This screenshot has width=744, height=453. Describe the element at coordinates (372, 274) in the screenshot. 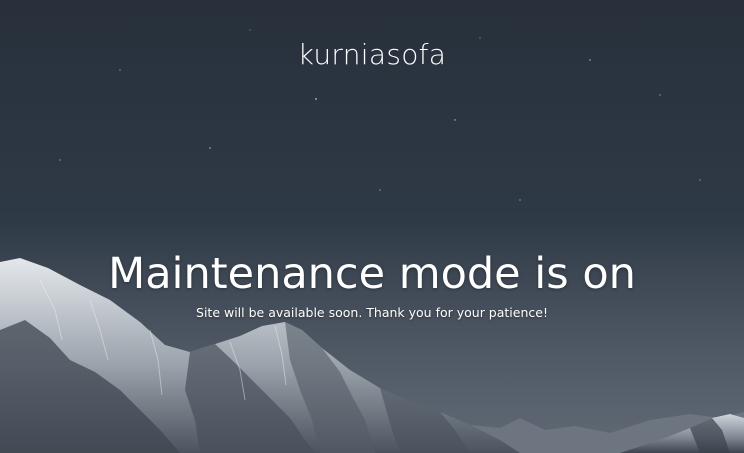

I see `maintenance-headline: Maintenance mode is on` at that location.